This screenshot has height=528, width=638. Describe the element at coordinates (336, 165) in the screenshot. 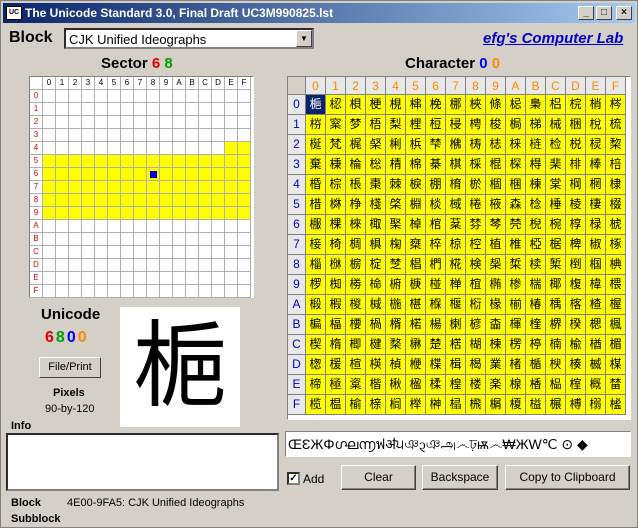

I see `character-cell: 棅` at that location.